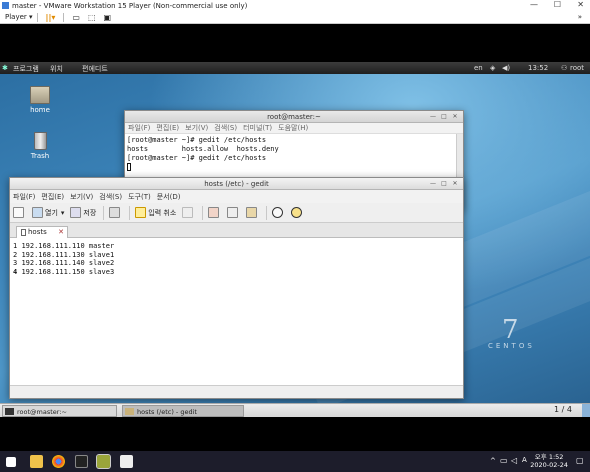 The image size is (590, 472). I want to click on system-clock: 오후 1:52 2020-02-24, so click(549, 461).